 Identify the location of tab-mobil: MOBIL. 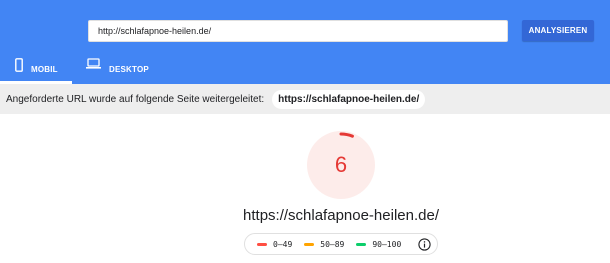
(36, 71).